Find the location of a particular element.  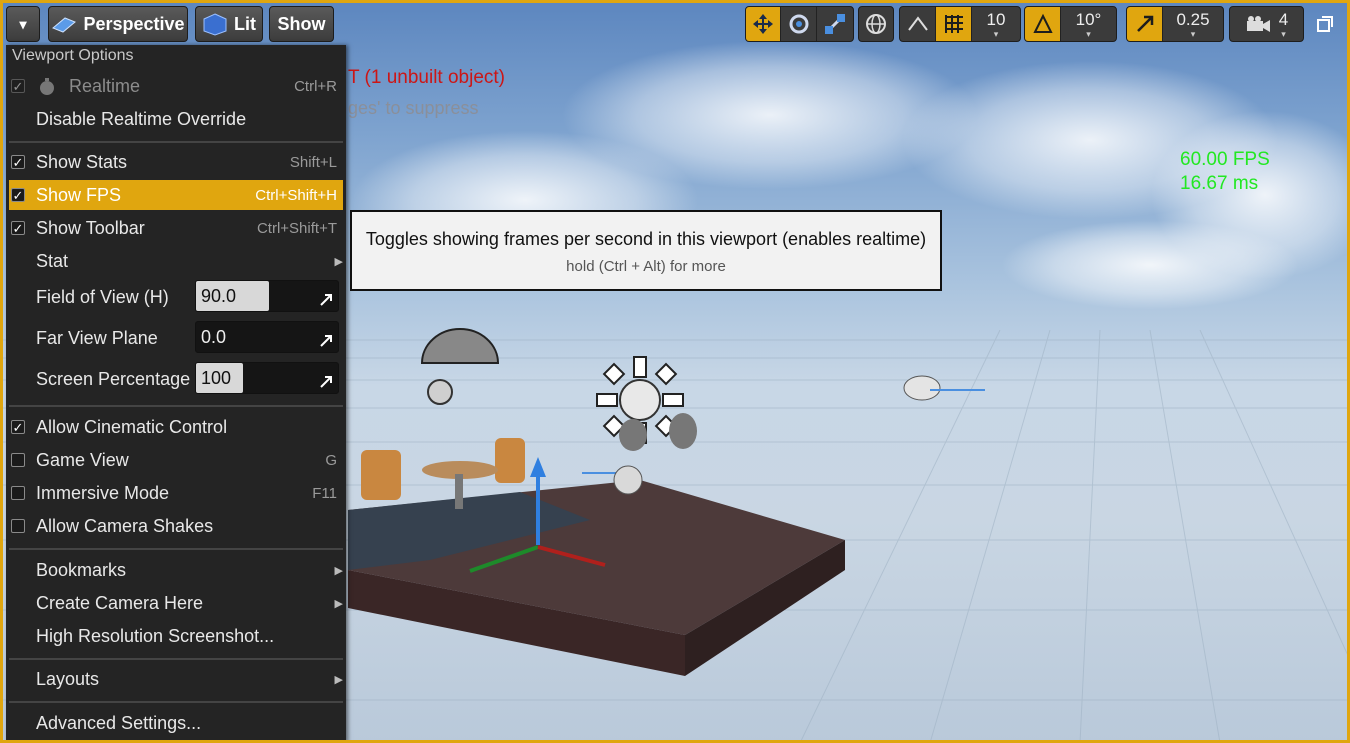

show-toolbar-checkbox: ✓ is located at coordinates (18, 228).